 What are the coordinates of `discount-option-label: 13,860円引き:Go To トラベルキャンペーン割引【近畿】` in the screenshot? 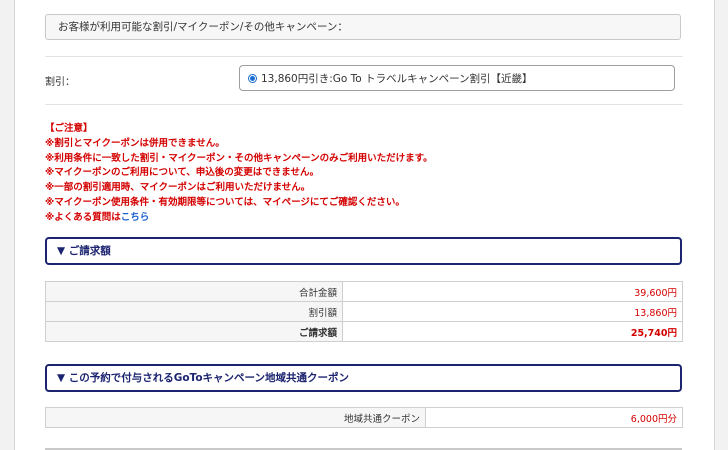 It's located at (397, 78).